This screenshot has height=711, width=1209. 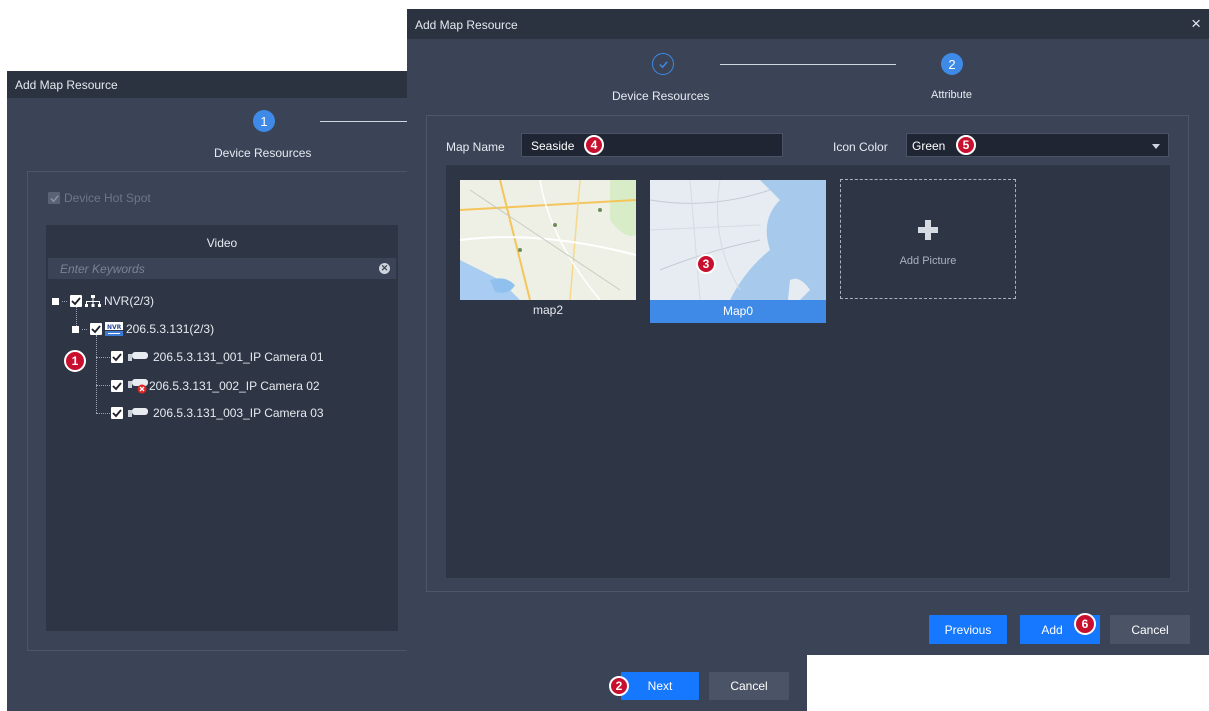 I want to click on tree-row-camera-3: 206.5.3.131_003_IP Camera 03, so click(x=217, y=413).